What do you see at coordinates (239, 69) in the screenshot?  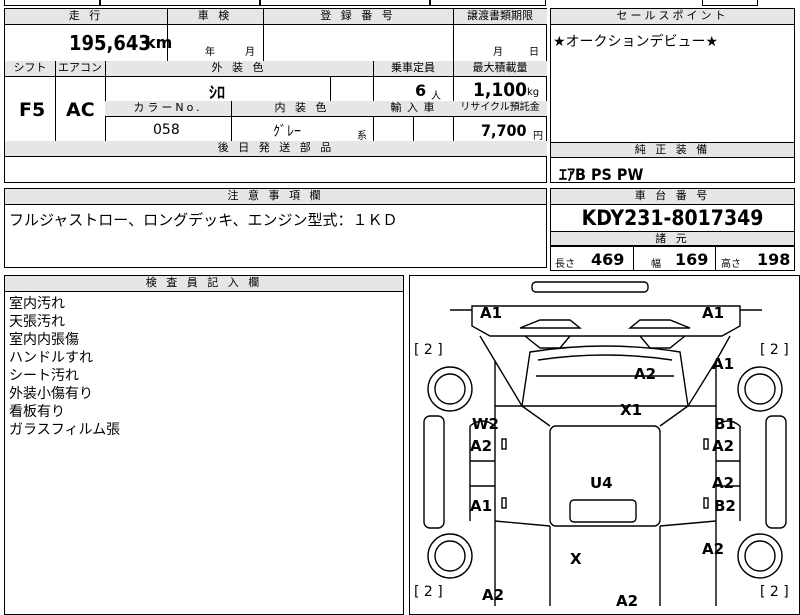 I see `exterior-color-header: 外 装 色` at bounding box center [239, 69].